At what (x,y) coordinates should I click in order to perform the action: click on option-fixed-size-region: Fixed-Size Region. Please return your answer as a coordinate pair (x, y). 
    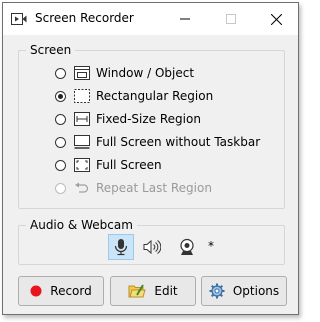
    Looking at the image, I should click on (128, 119).